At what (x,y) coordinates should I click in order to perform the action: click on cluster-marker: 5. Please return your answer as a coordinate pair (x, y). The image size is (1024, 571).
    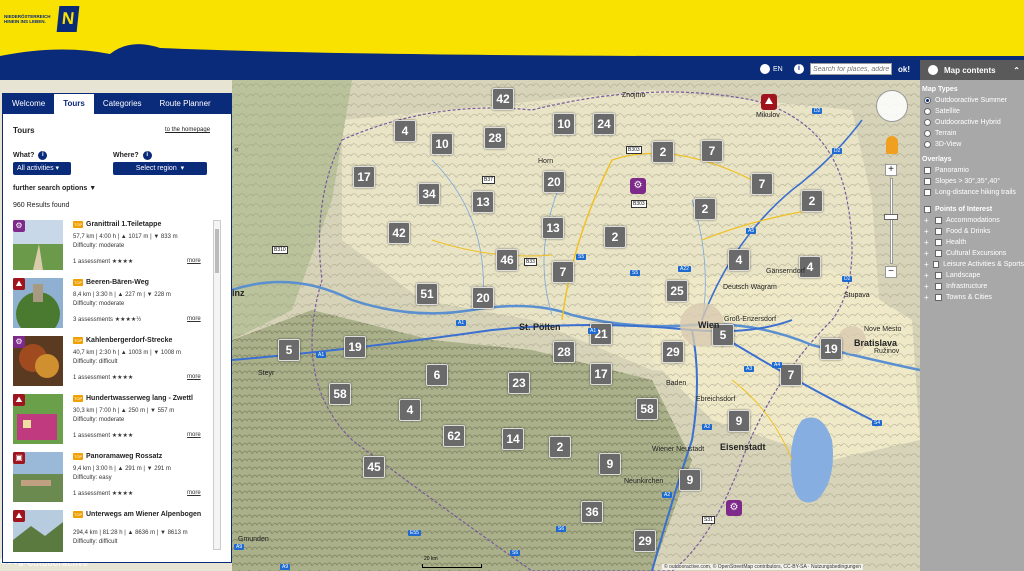
    Looking at the image, I should click on (289, 350).